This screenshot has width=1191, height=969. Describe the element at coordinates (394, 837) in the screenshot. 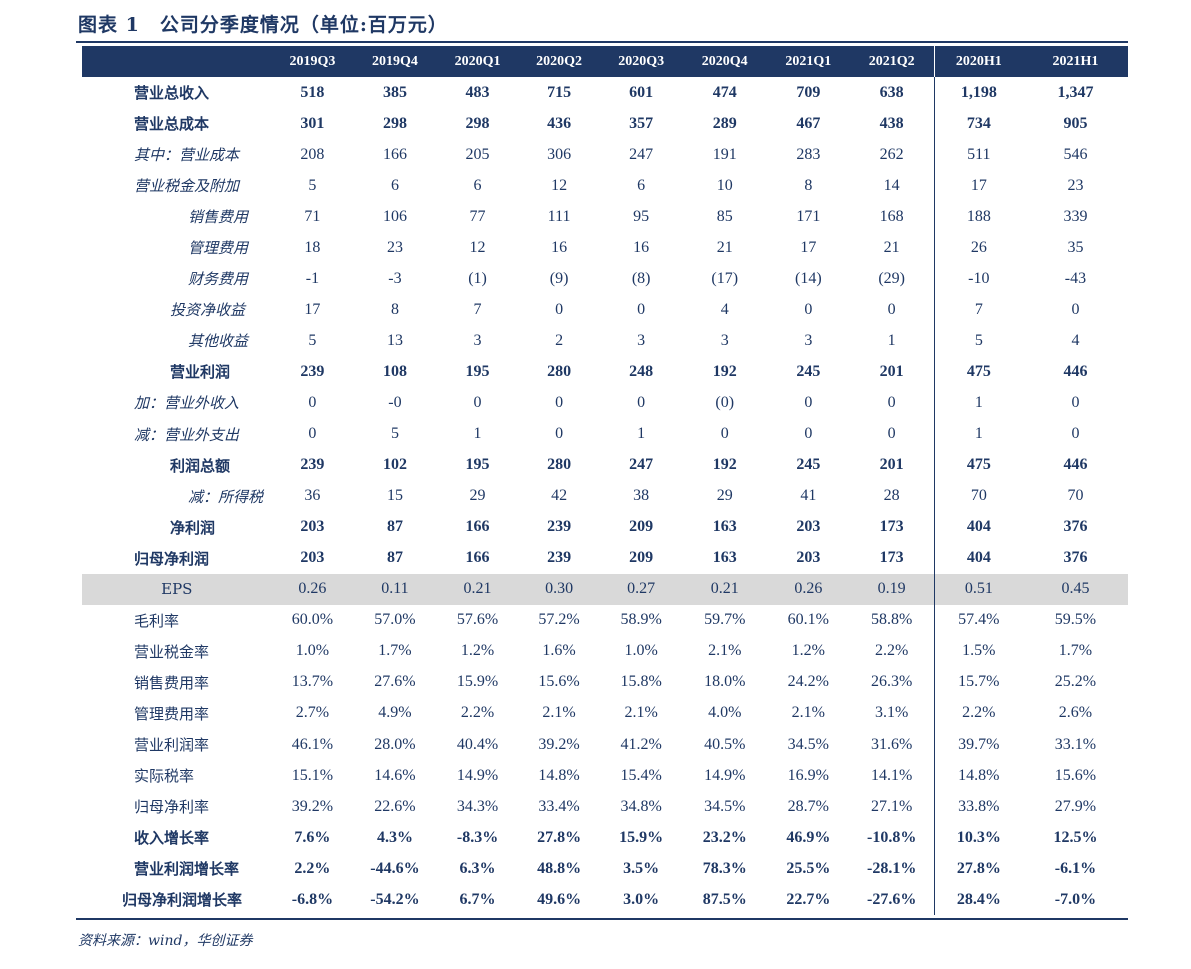

I see `table-cell: 4.3%` at that location.